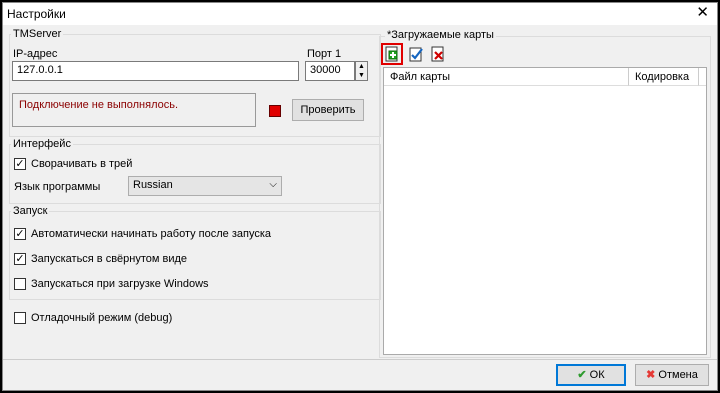 The width and height of the screenshot is (720, 393). Describe the element at coordinates (361, 66) in the screenshot. I see `stepper-up-icon: ▲` at that location.